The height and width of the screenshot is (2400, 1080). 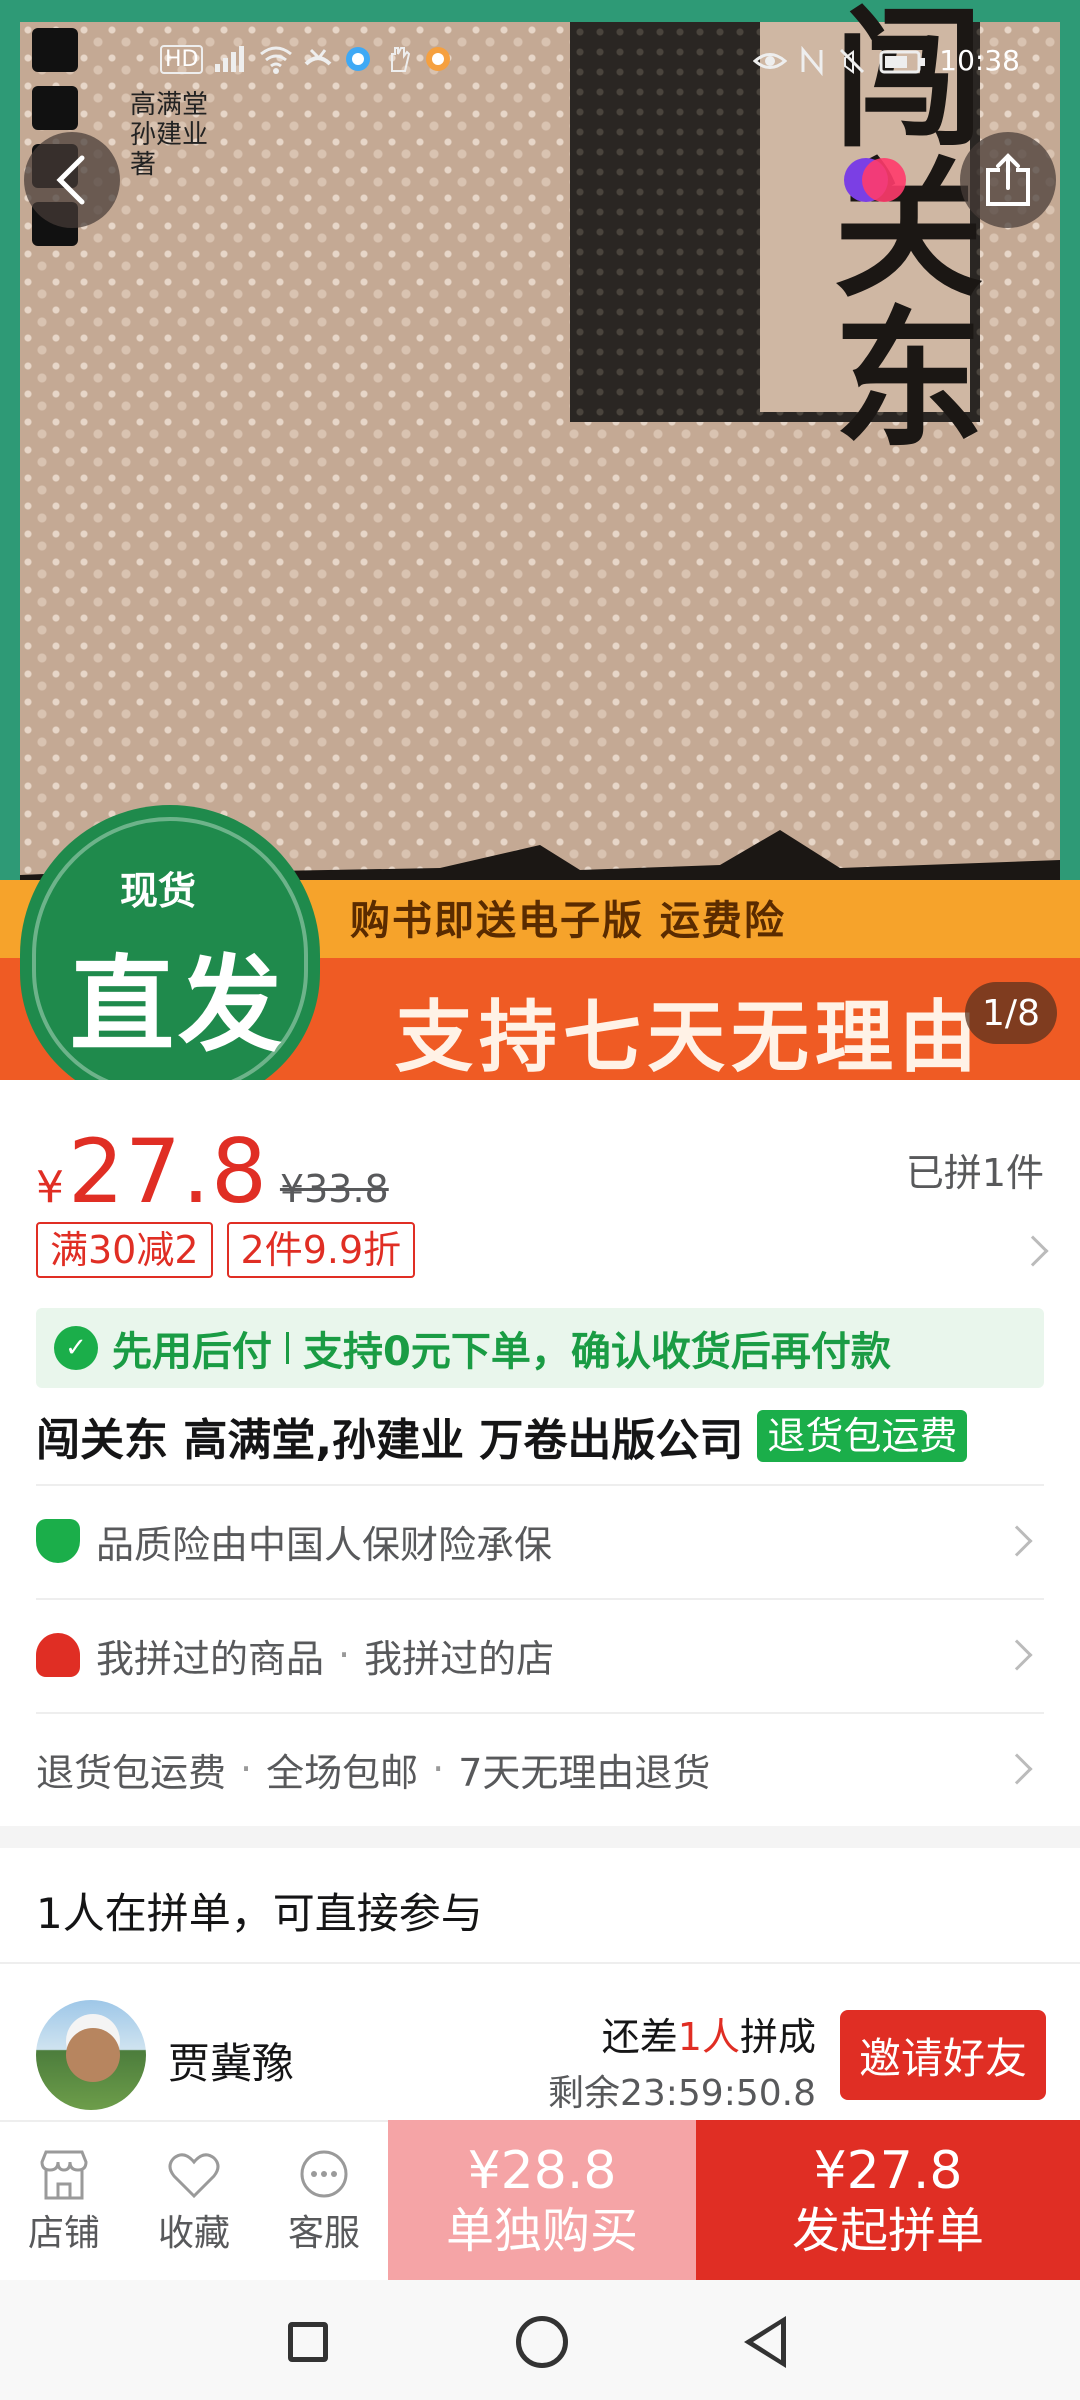 I want to click on gift-text: 购书即送电子版 运费险, so click(x=568, y=921).